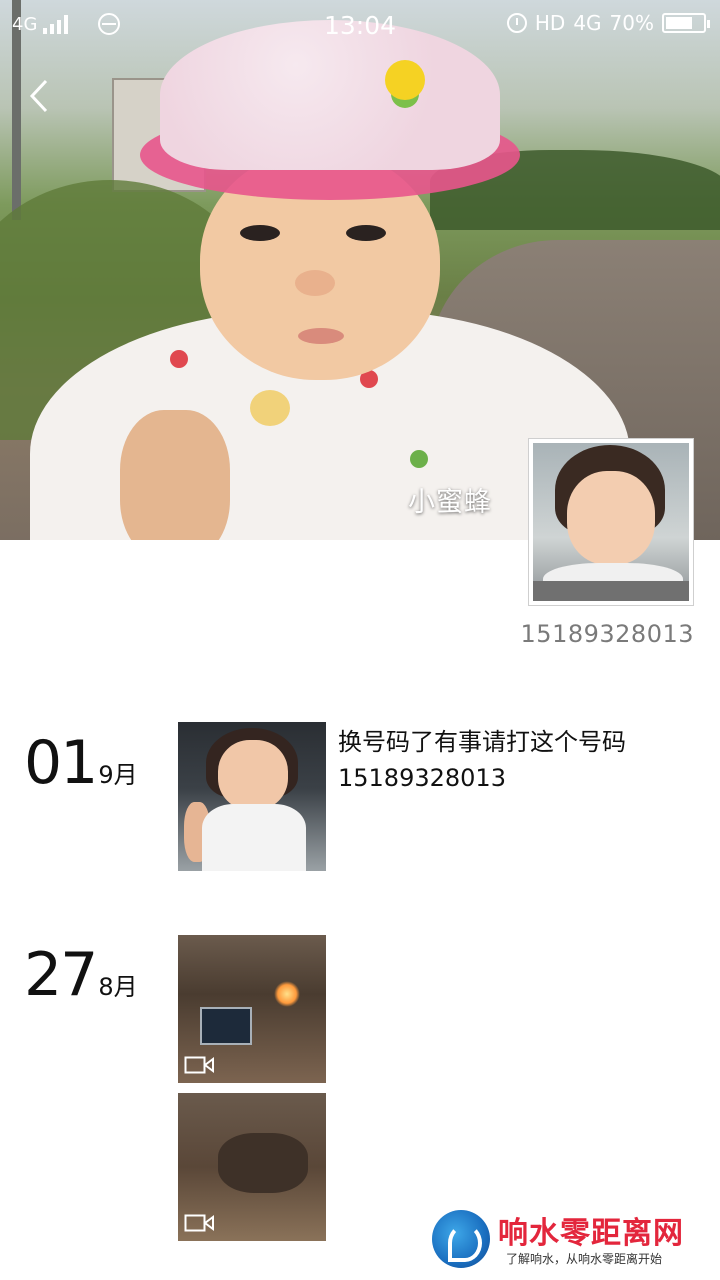 Image resolution: width=720 pixels, height=1280 pixels. I want to click on post-day: 27, so click(61, 975).